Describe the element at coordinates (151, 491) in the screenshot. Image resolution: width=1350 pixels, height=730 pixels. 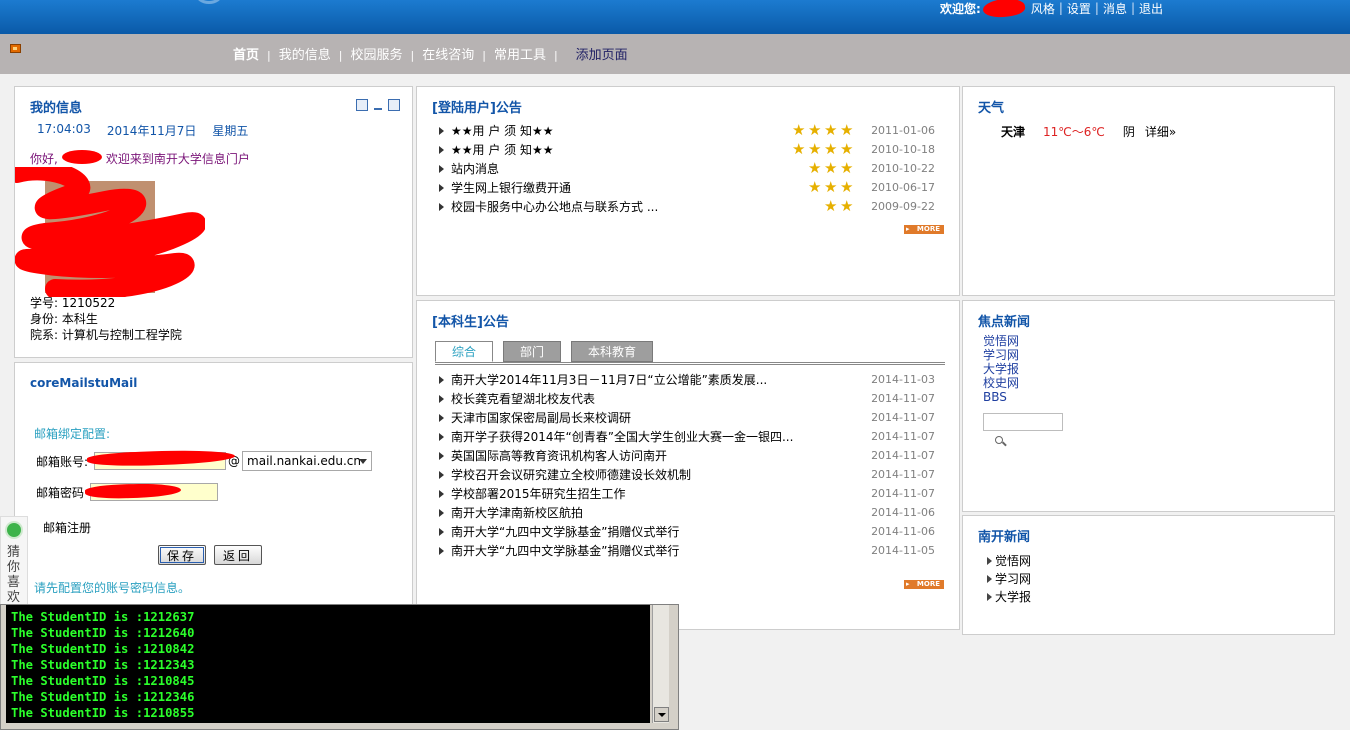
I see `mail-password-input` at that location.